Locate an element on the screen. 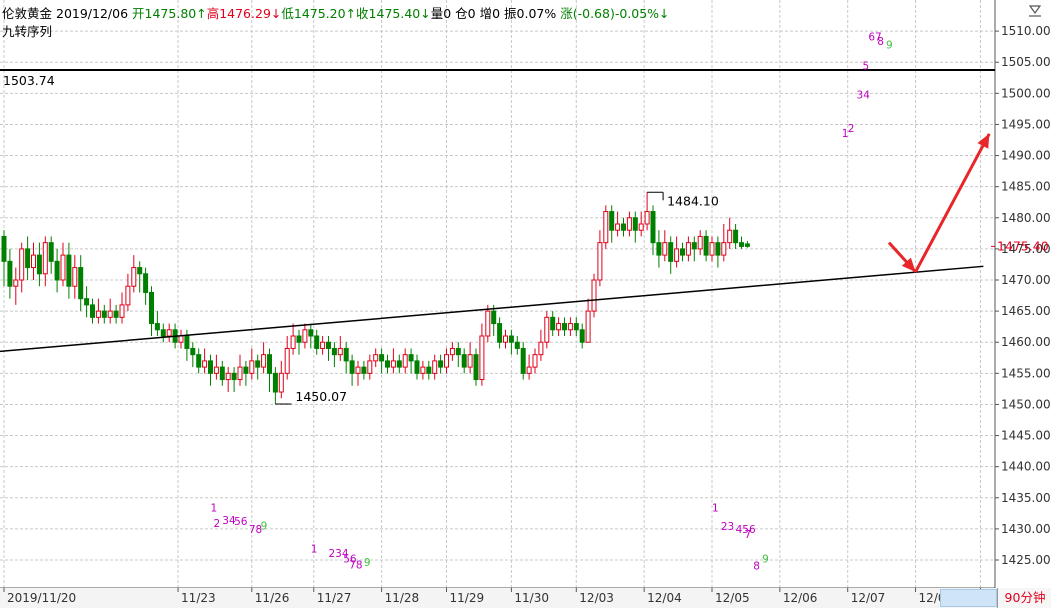 The width and height of the screenshot is (1051, 612). forecast-arrow is located at coordinates (952, 203).